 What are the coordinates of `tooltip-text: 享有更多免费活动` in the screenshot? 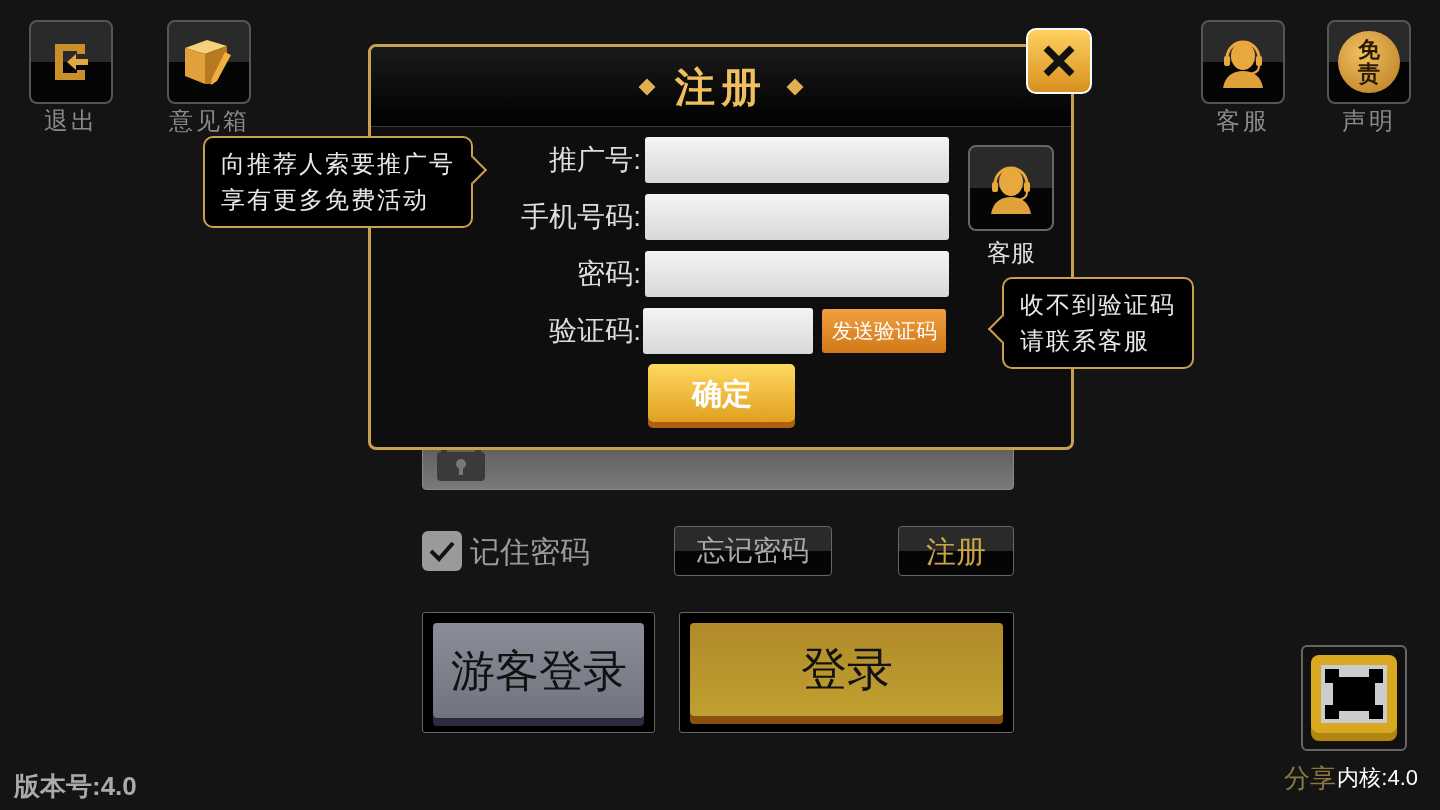 It's located at (325, 200).